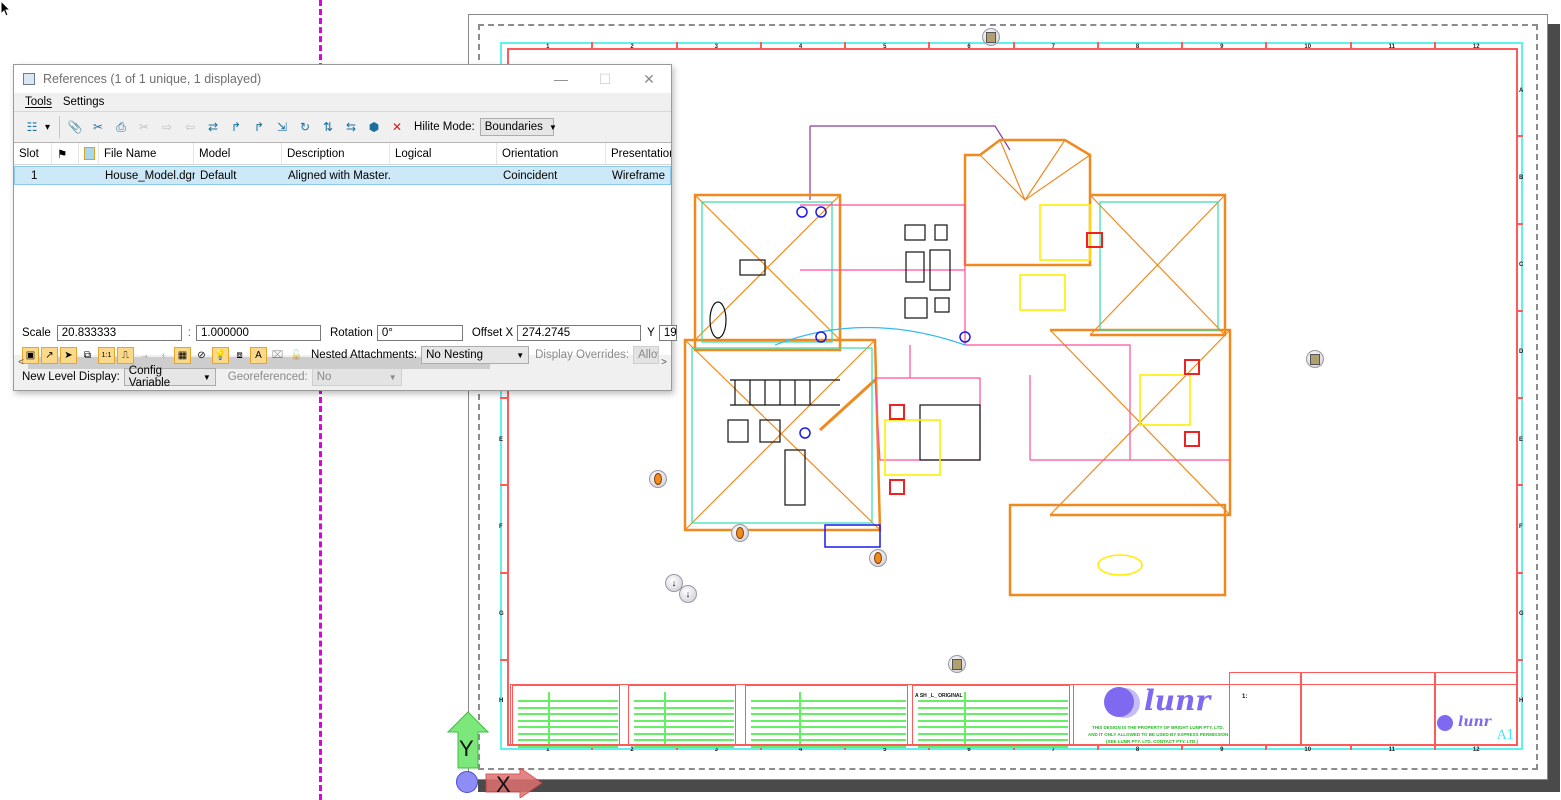  What do you see at coordinates (84, 102) in the screenshot?
I see `menu-settings: Settings` at bounding box center [84, 102].